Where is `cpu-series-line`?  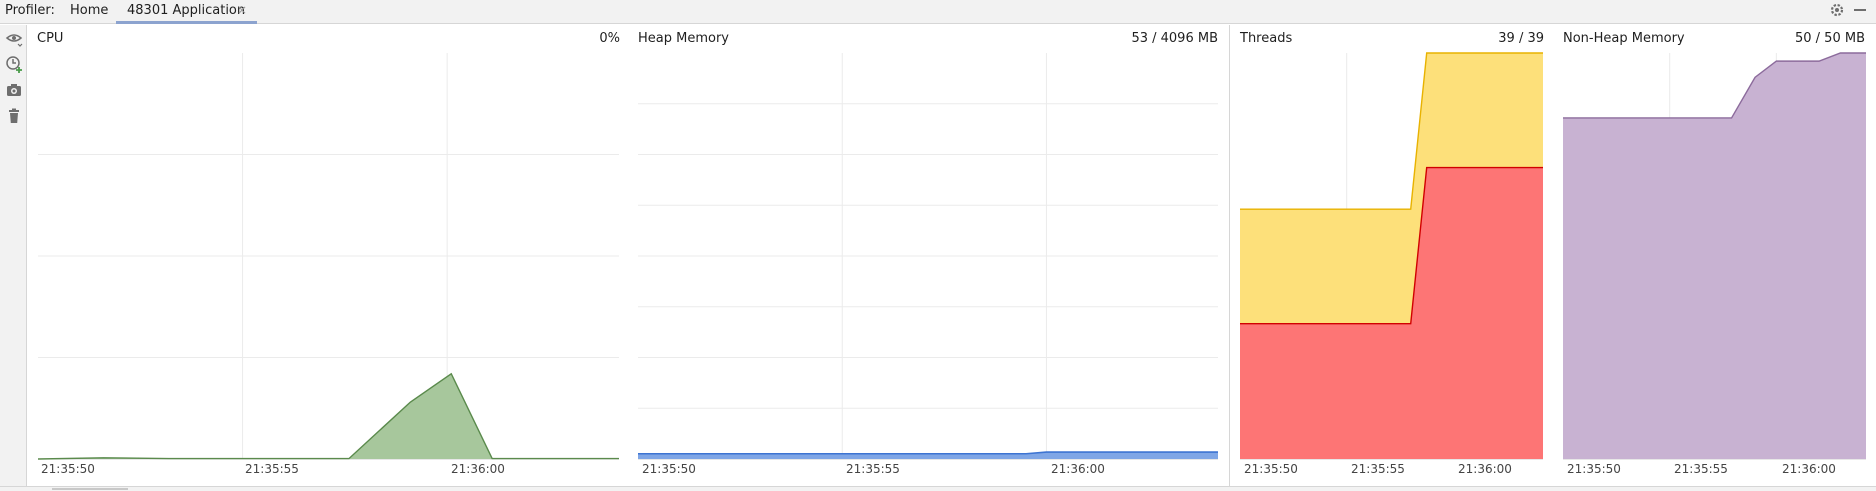
cpu-series-line is located at coordinates (328, 416).